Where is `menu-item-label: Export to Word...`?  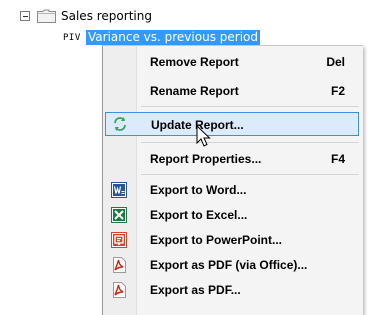 menu-item-label: Export to Word... is located at coordinates (198, 190).